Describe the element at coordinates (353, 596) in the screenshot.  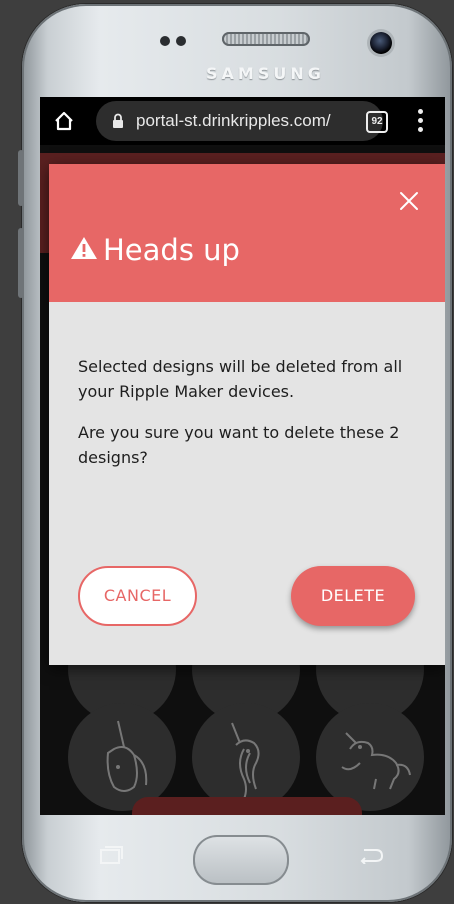
I see `delete-button: DELETE` at that location.